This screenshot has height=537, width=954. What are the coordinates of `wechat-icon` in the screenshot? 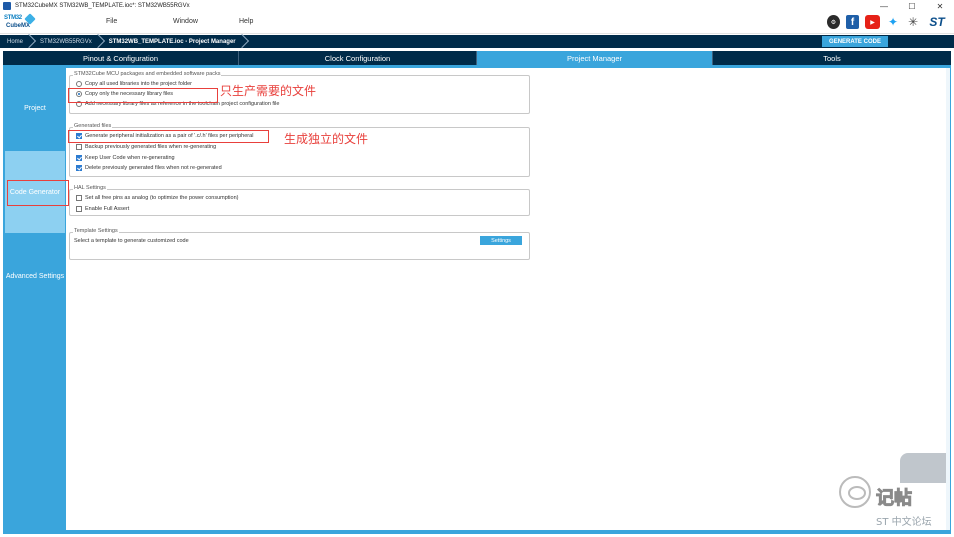 It's located at (855, 492).